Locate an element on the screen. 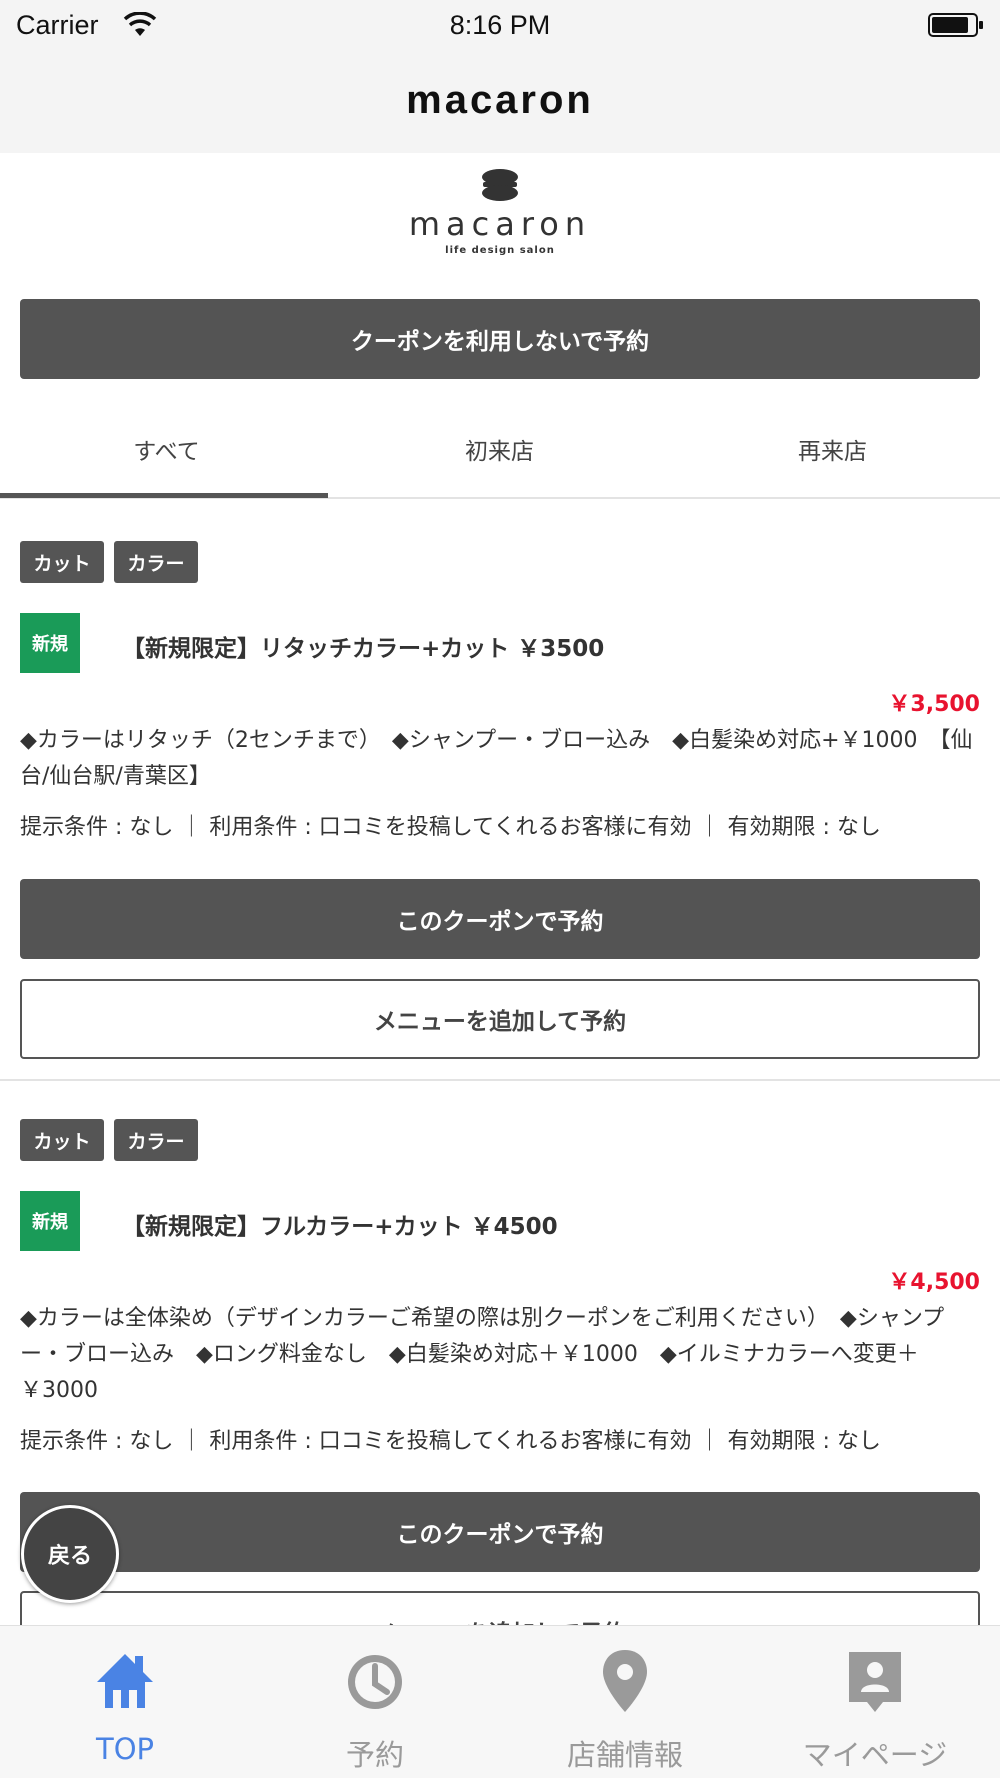  coupon-price: ￥4,500 is located at coordinates (934, 1282).